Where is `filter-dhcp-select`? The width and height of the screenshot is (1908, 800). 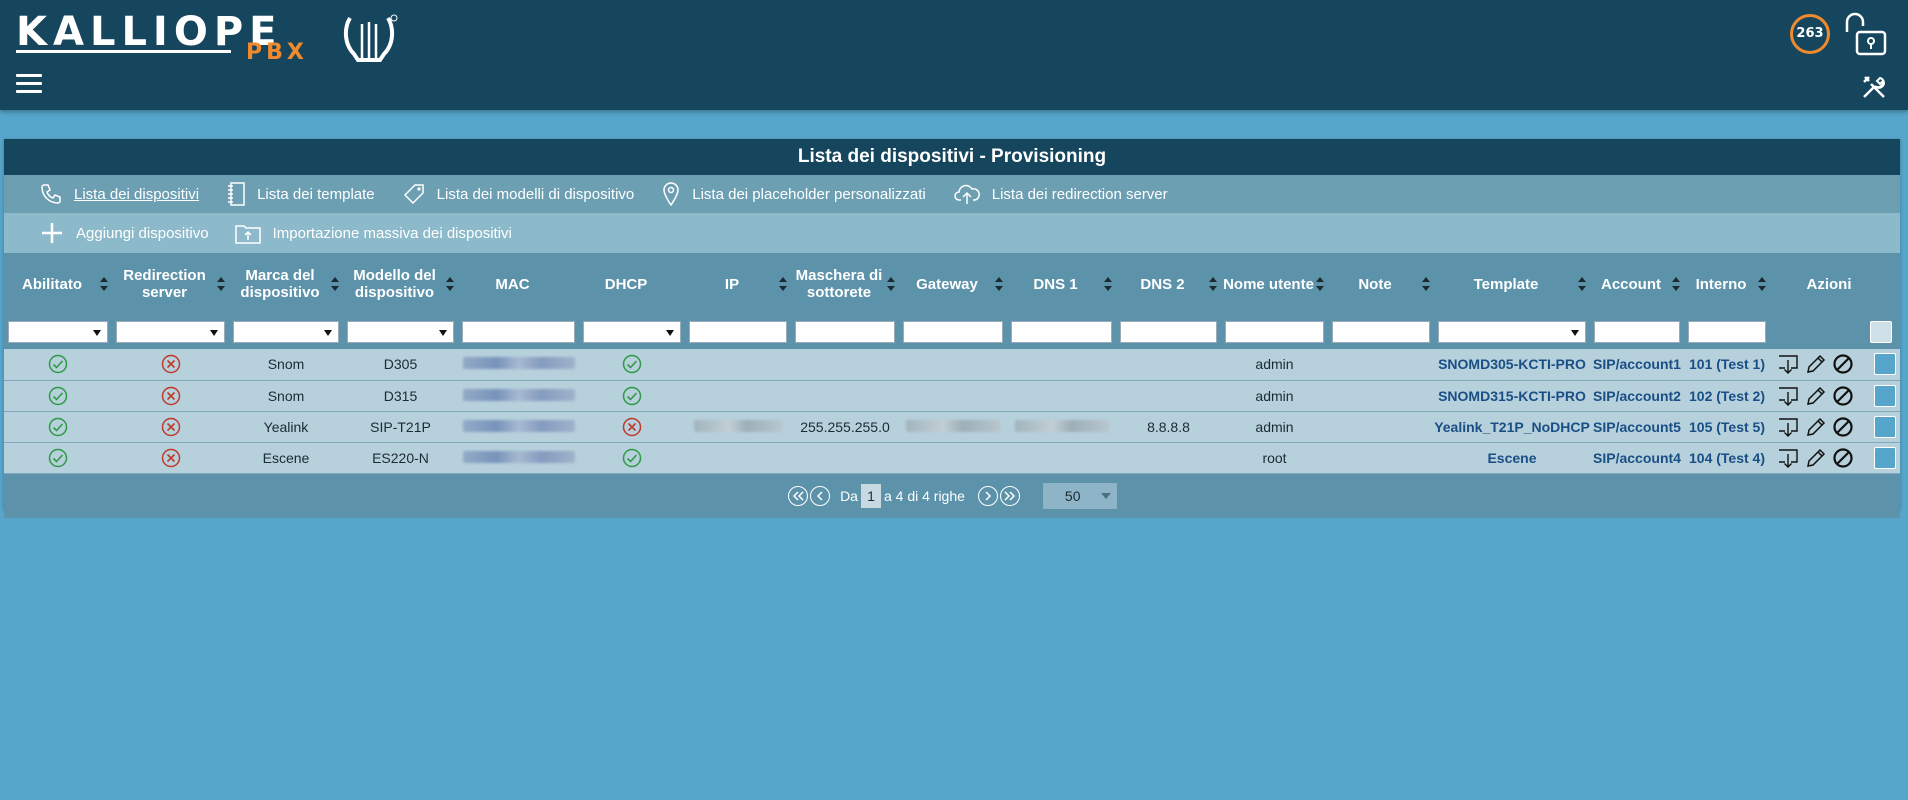
filter-dhcp-select is located at coordinates (632, 332).